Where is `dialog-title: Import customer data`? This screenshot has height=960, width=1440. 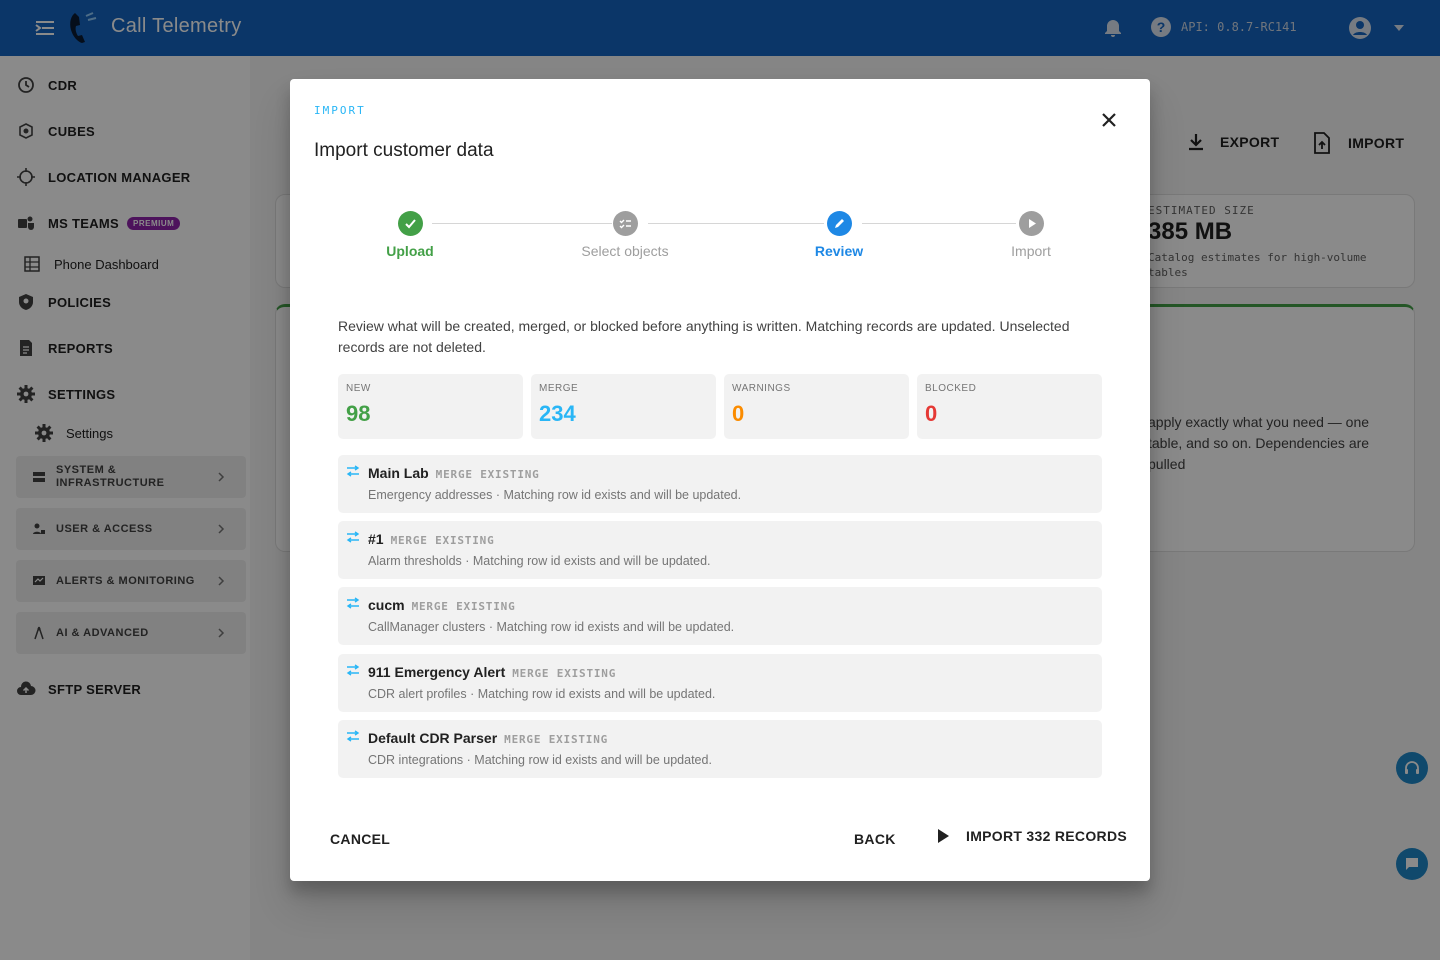 dialog-title: Import customer data is located at coordinates (404, 150).